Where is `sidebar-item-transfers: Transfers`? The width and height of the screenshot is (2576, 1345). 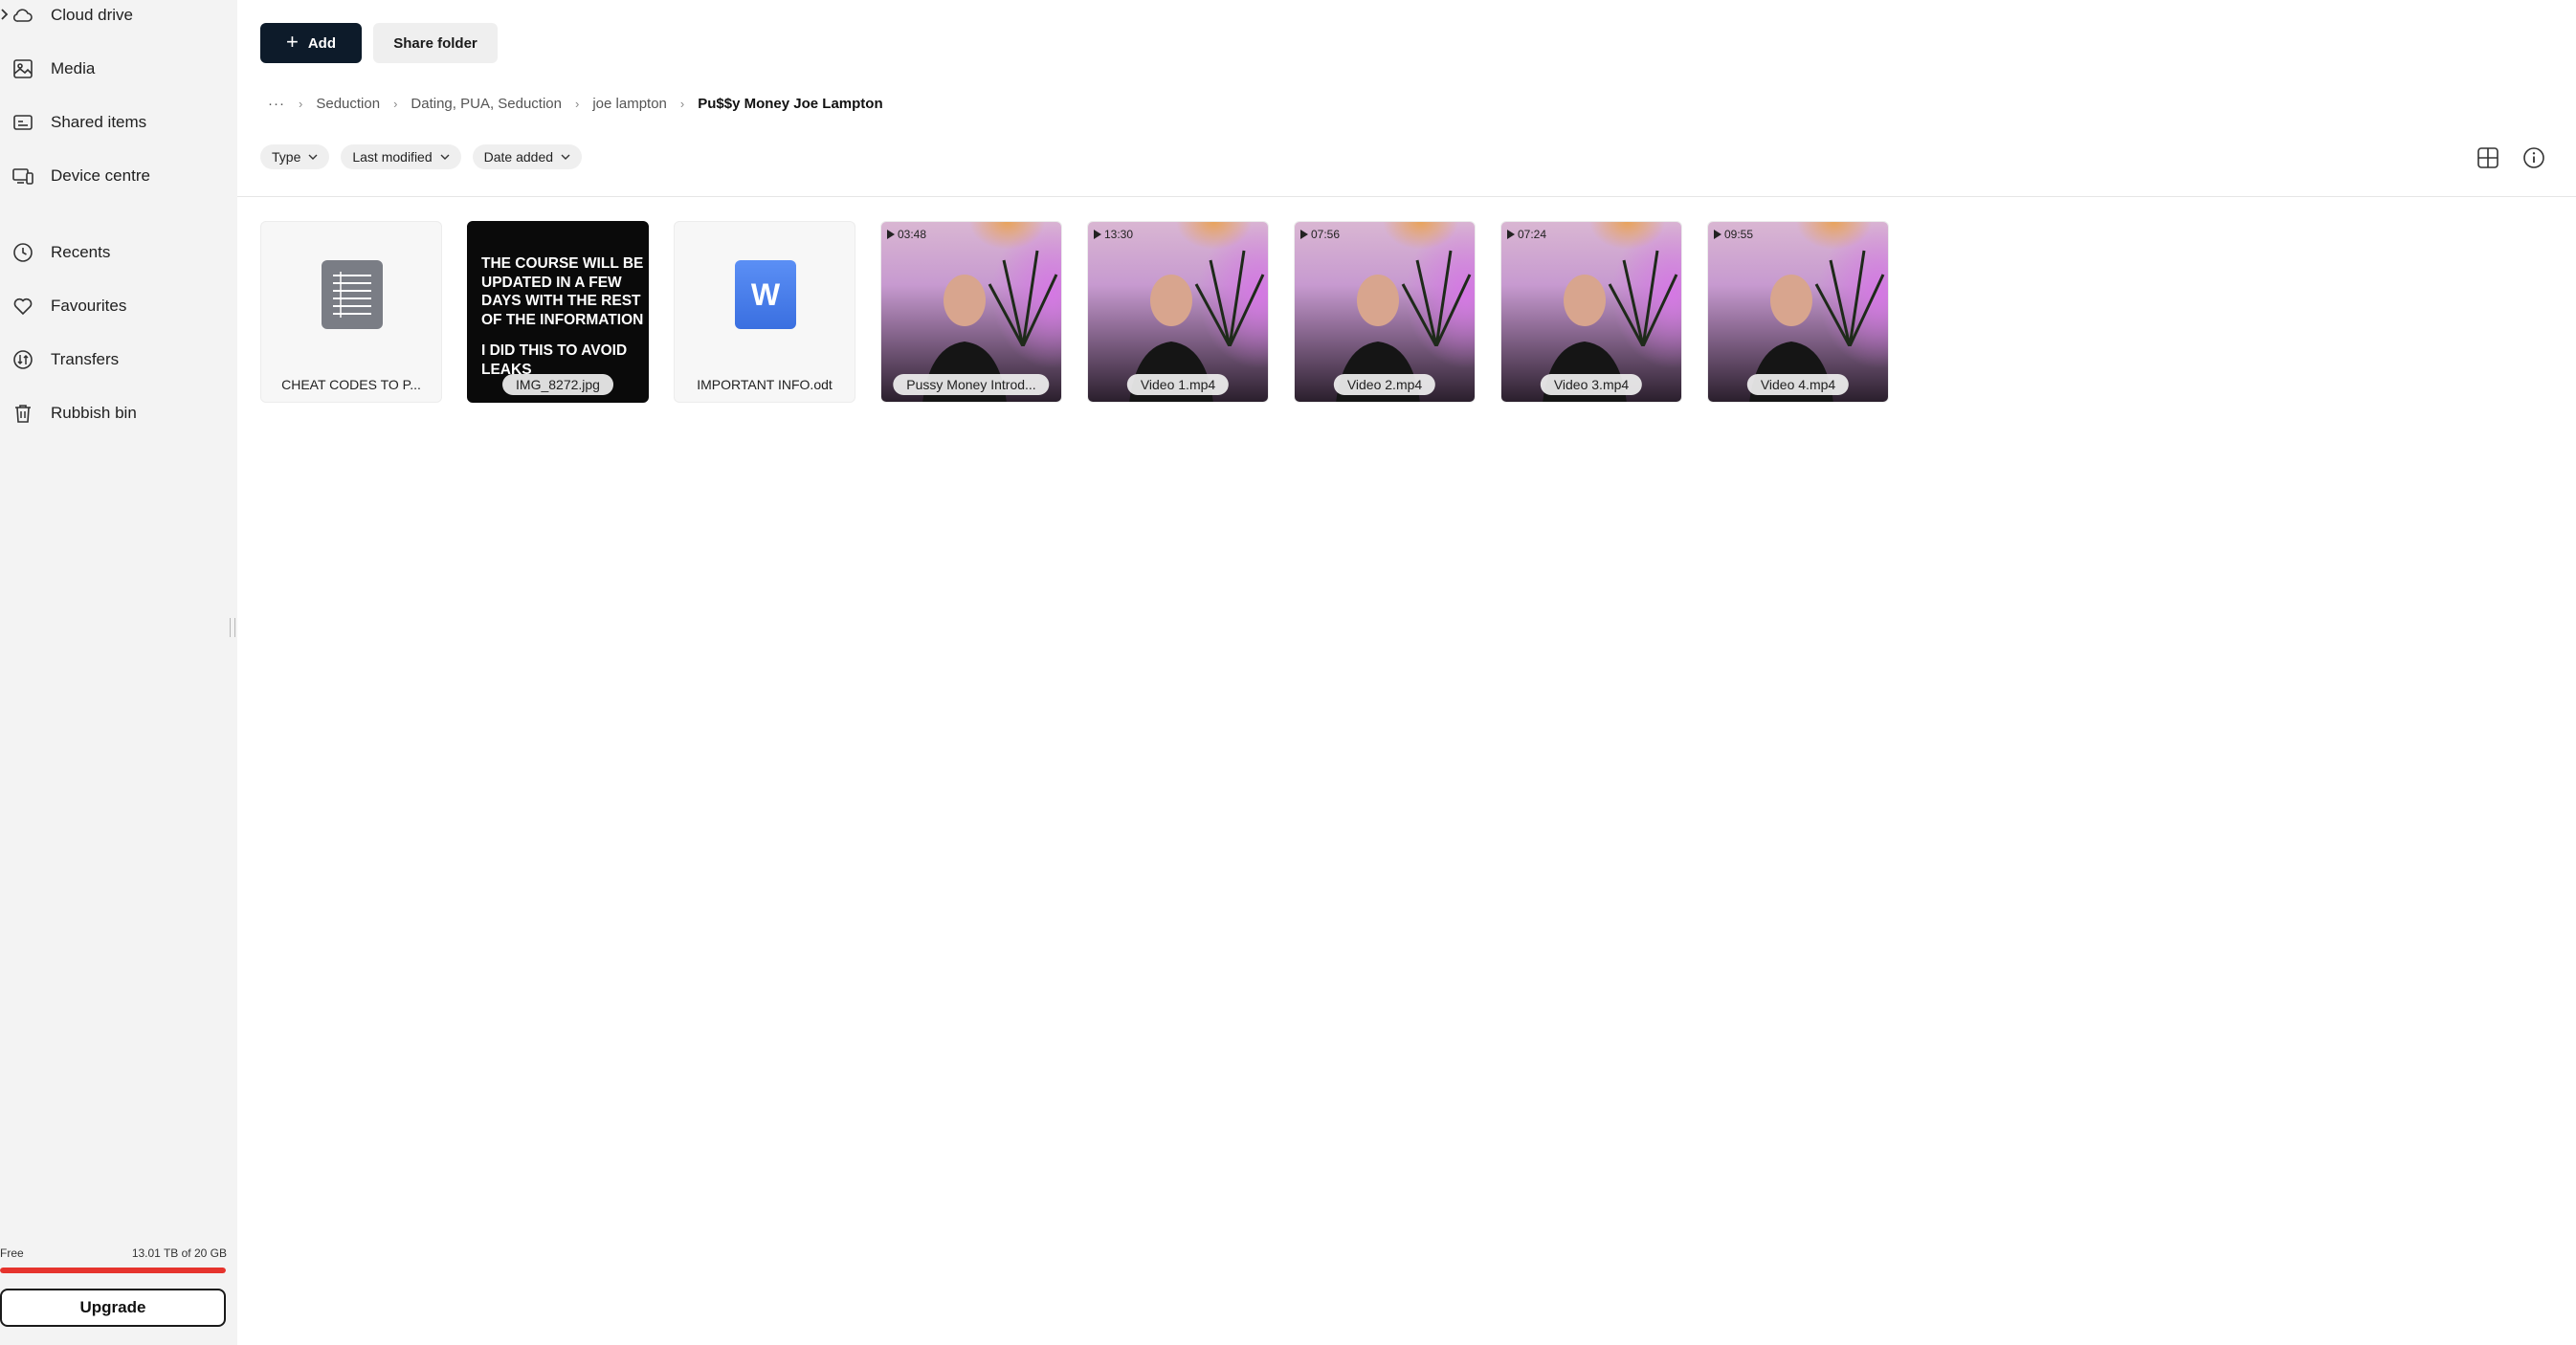 sidebar-item-transfers: Transfers is located at coordinates (115, 360).